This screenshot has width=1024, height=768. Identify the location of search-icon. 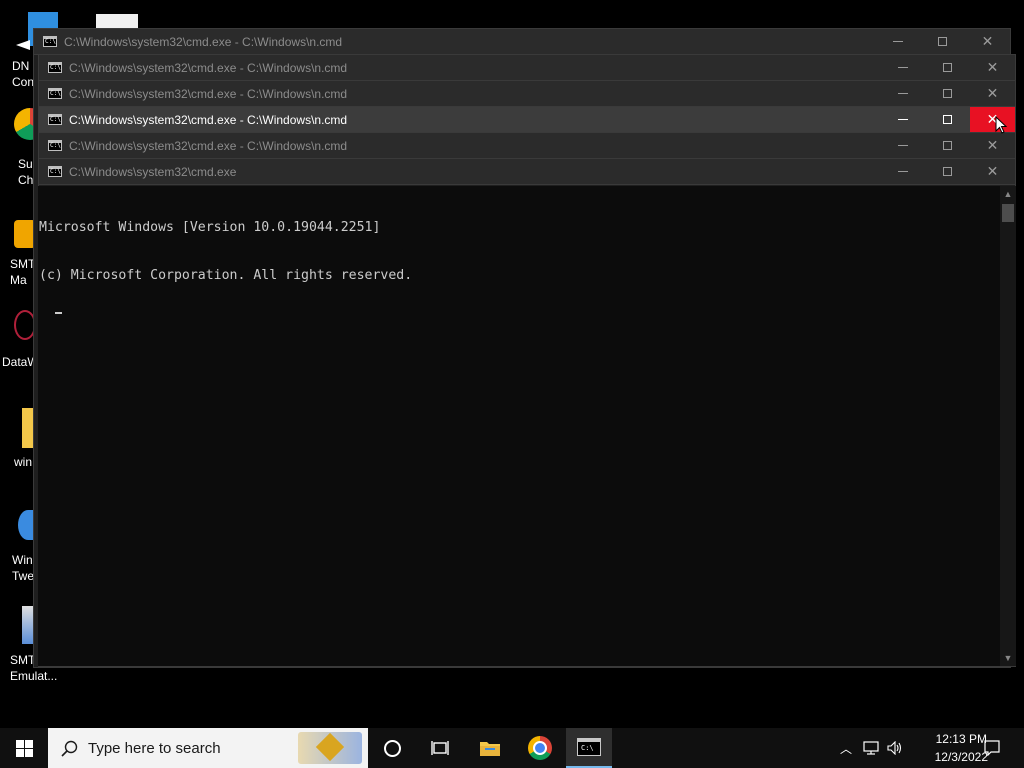
(69, 748).